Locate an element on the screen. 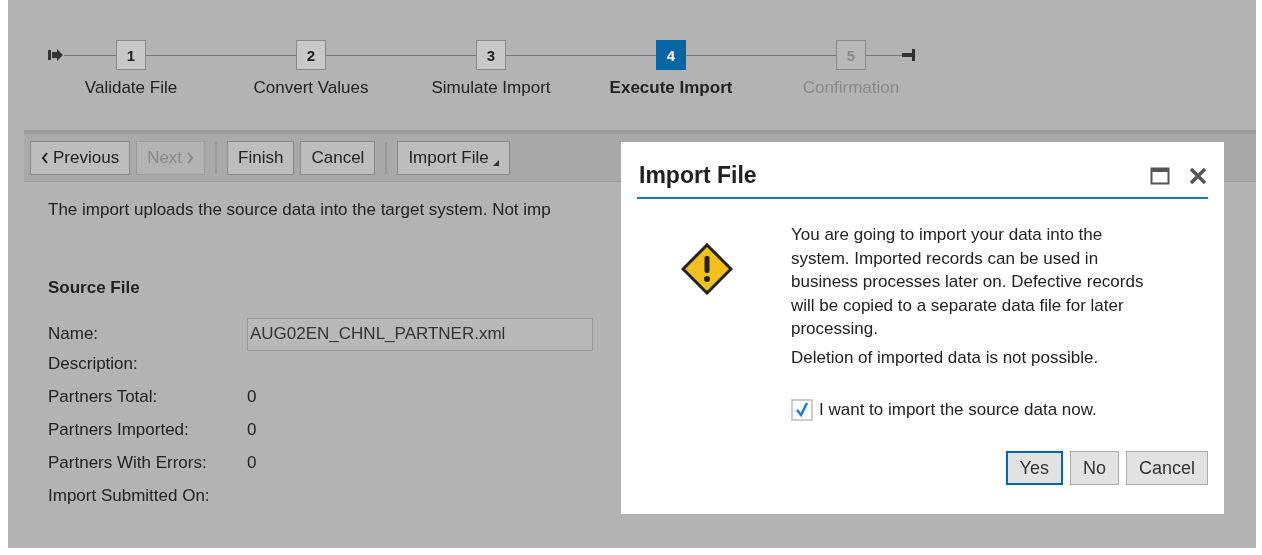  field-label: Partners Total: is located at coordinates (103, 397).